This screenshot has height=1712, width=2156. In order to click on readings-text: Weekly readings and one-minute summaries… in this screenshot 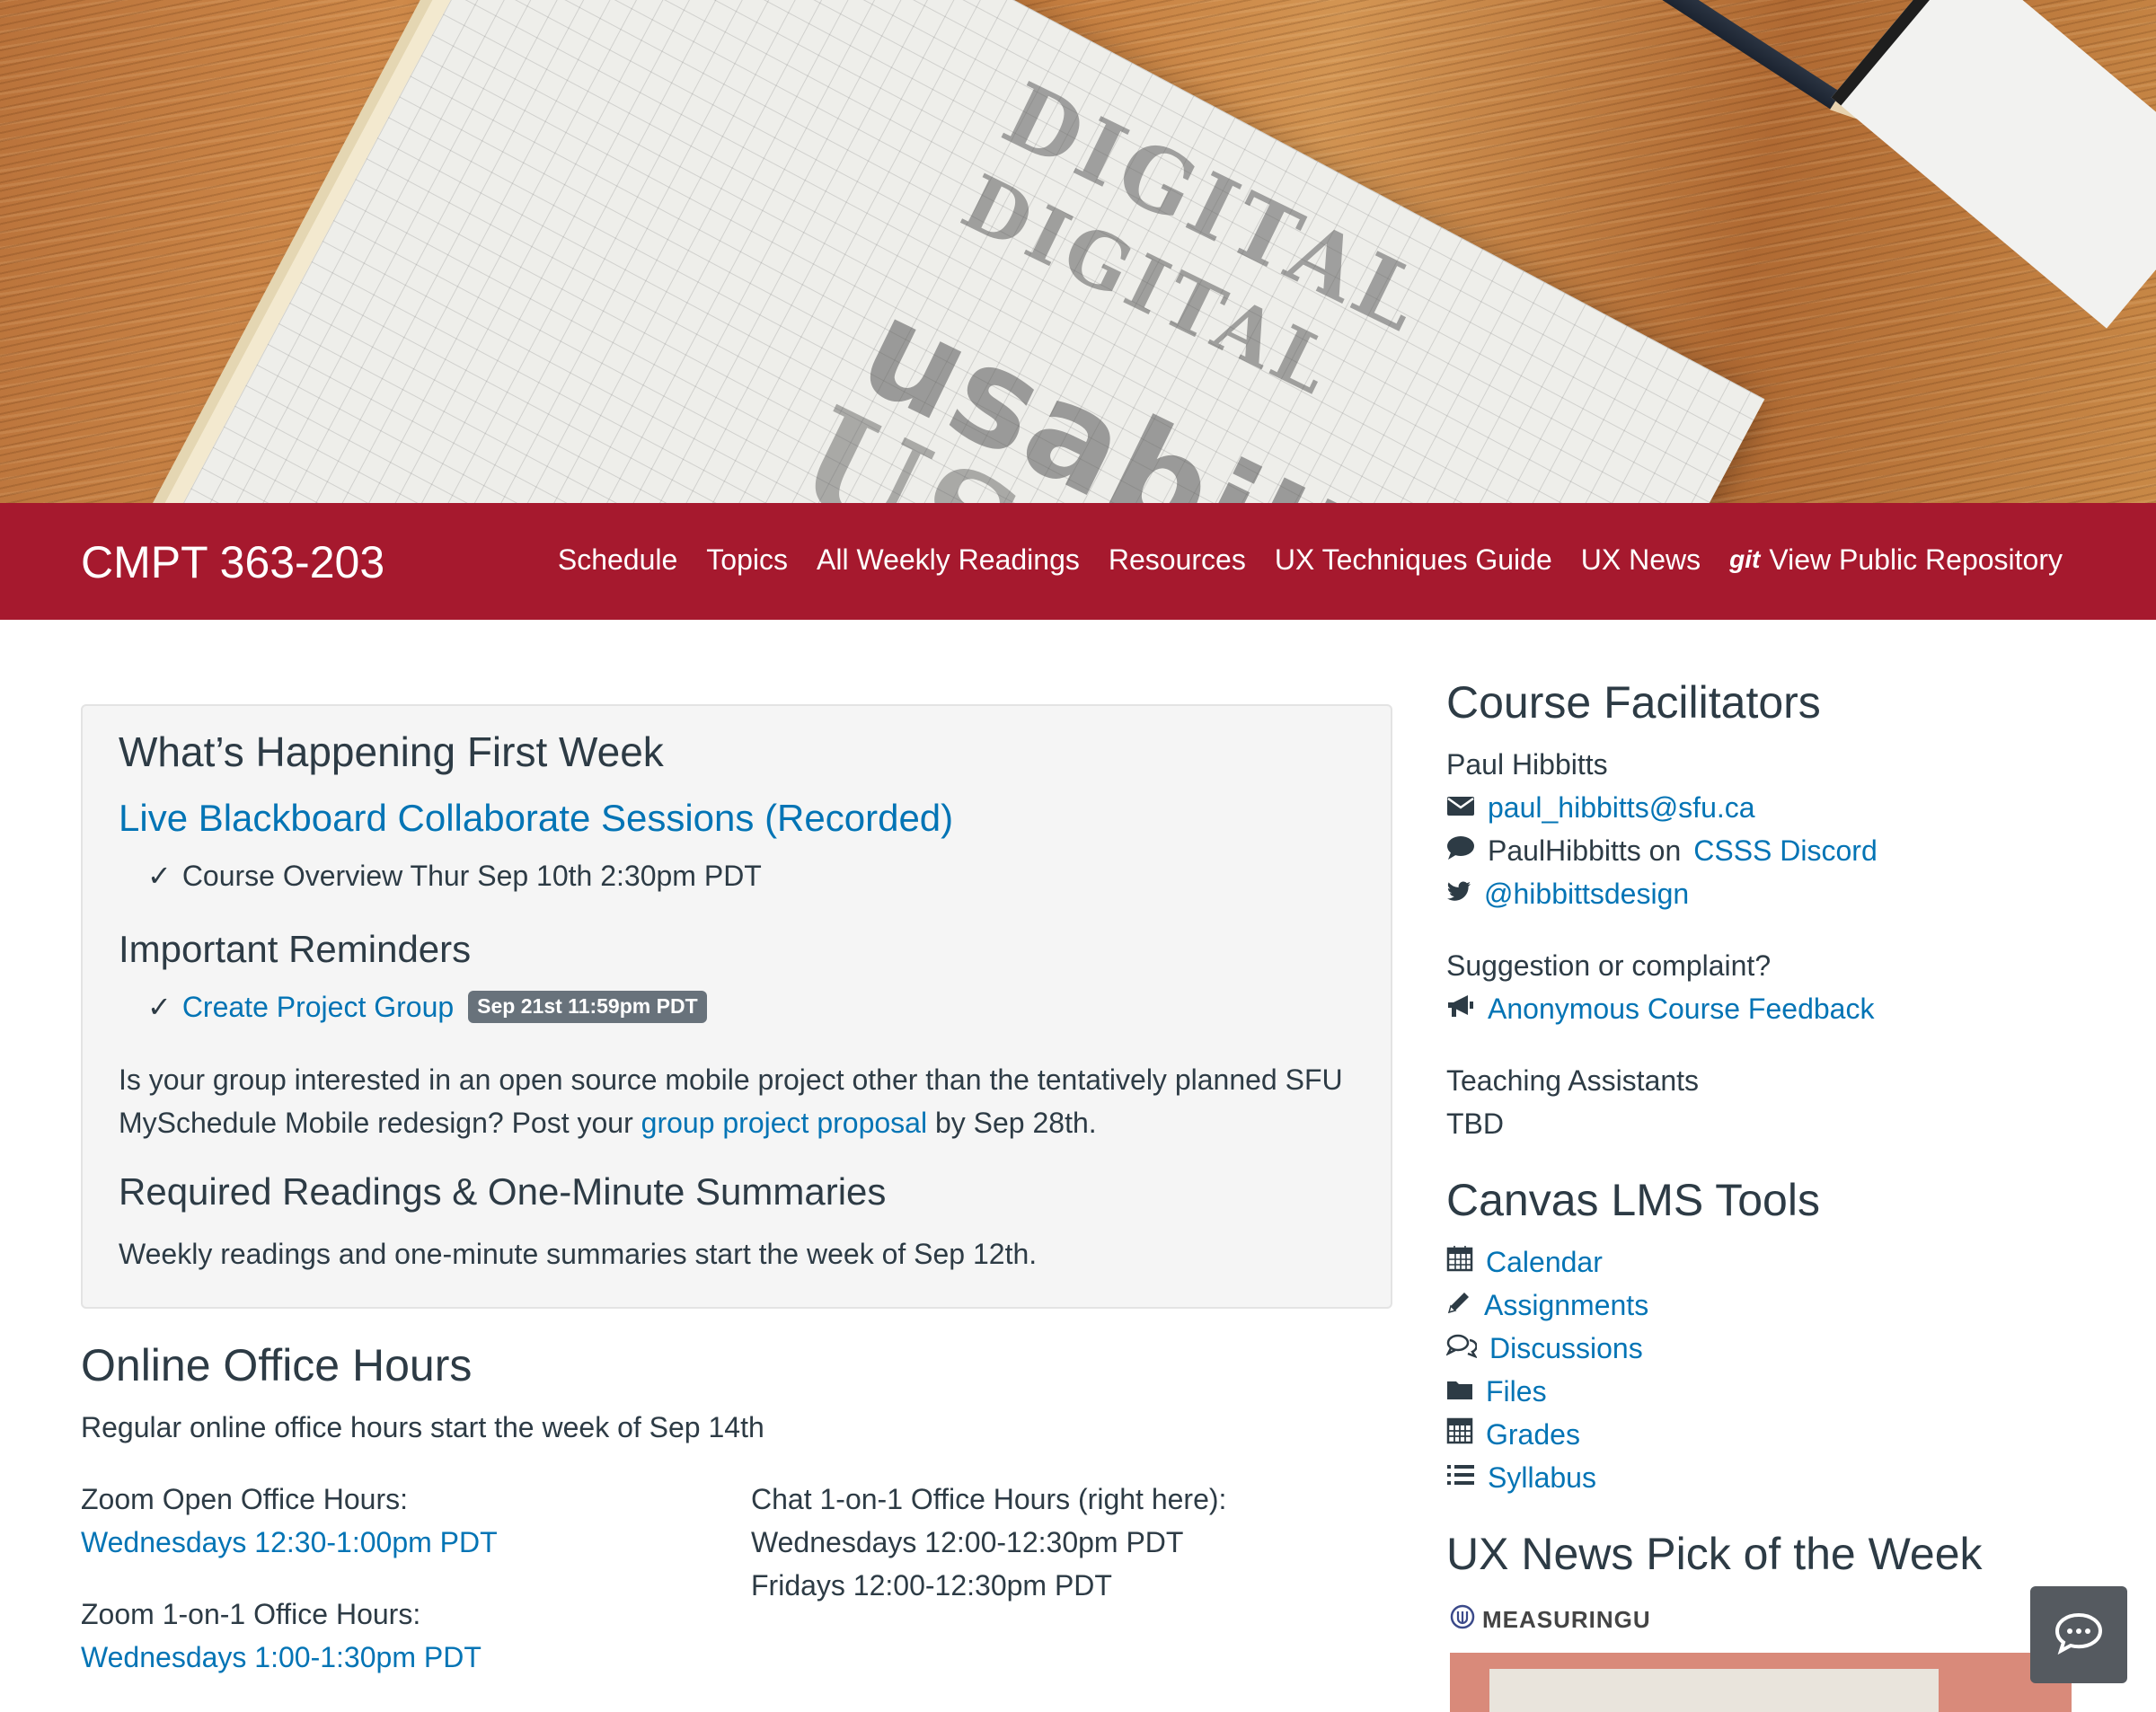, I will do `click(578, 1254)`.